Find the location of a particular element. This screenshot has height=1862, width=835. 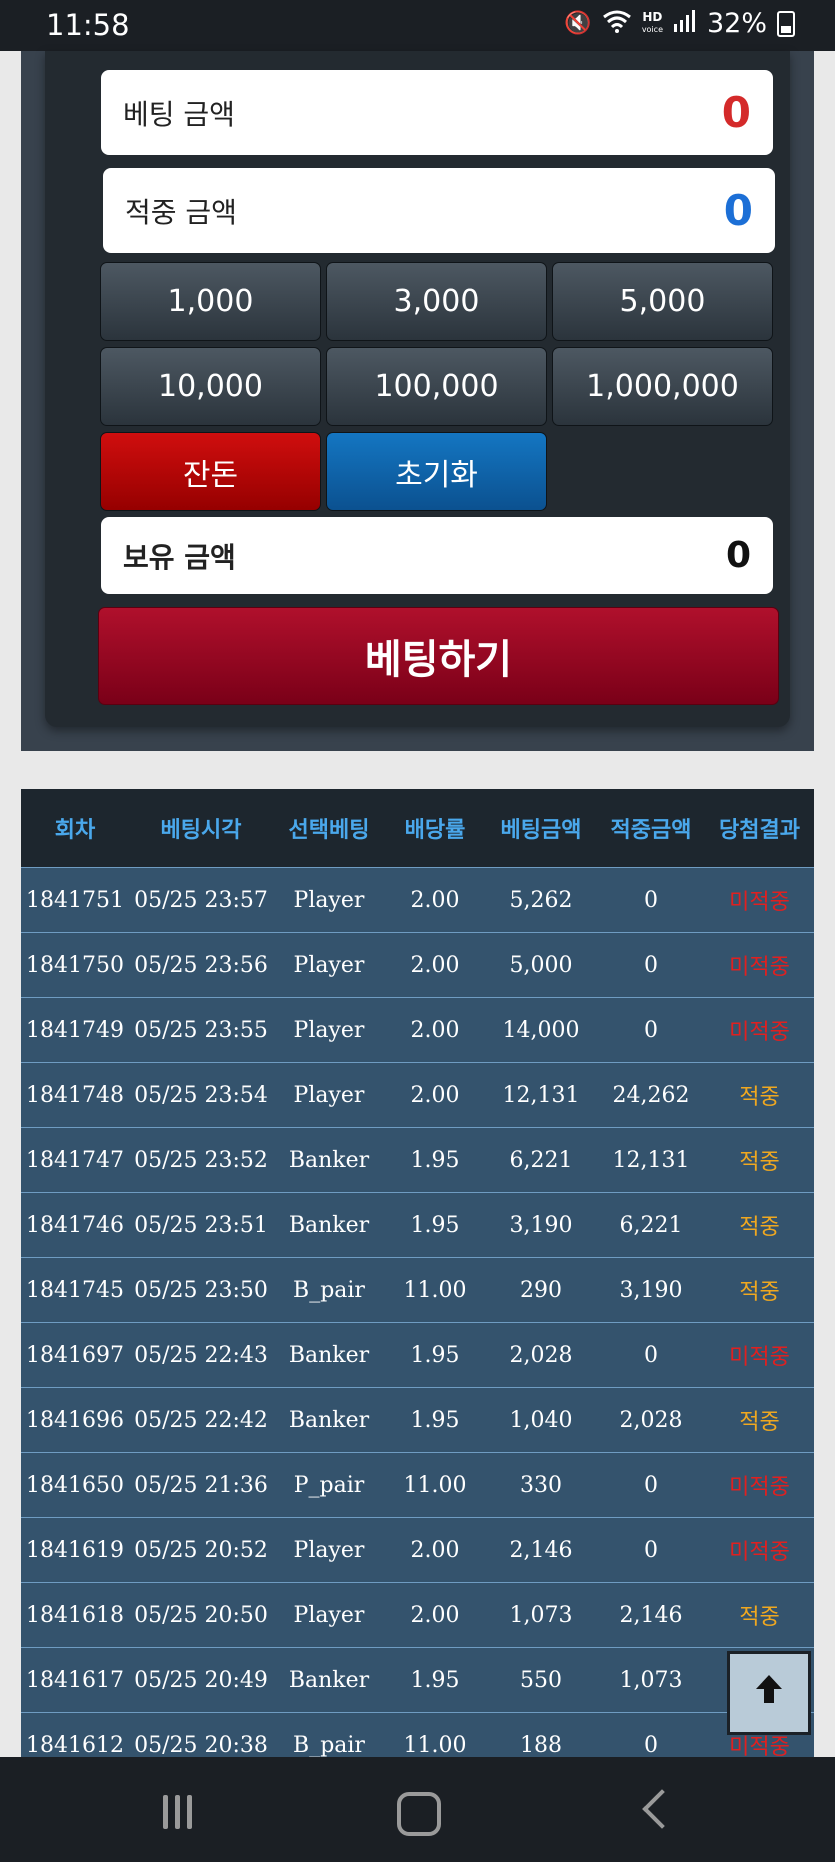

table-row: 1841750 05/25 23:56 Player 2.00 5,000 0 미적중 is located at coordinates (417, 965).